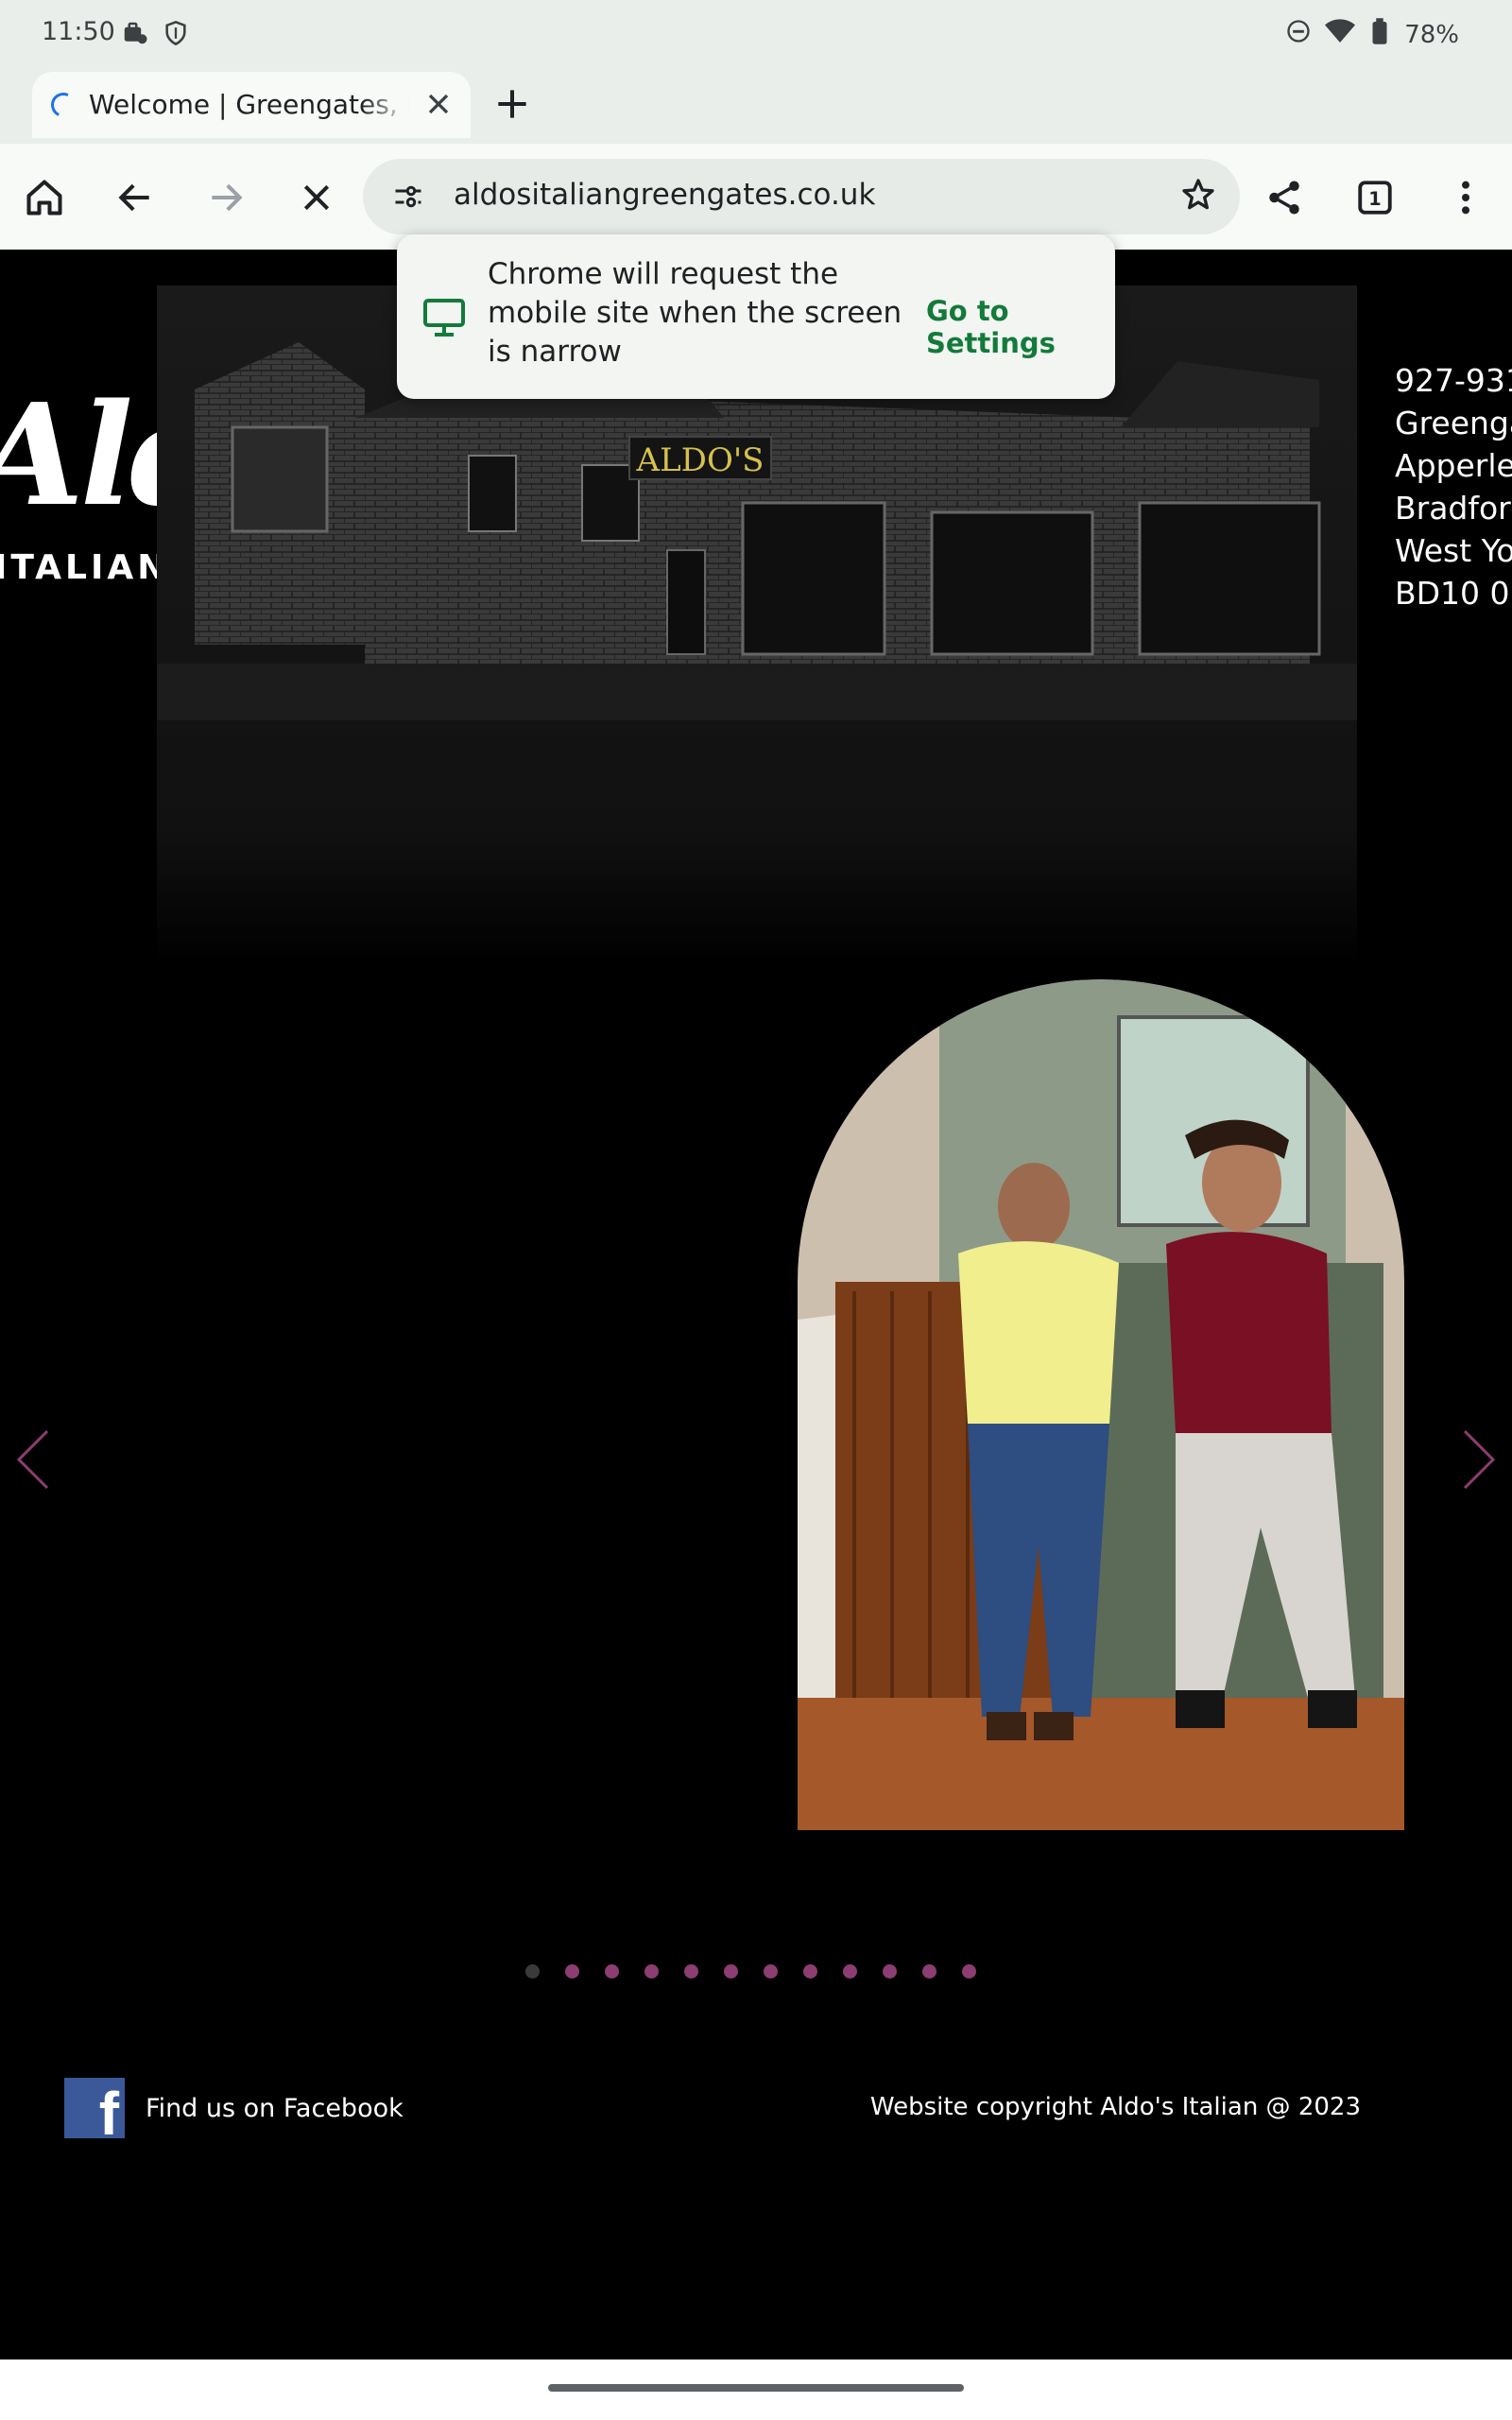 This screenshot has width=1512, height=2420. Describe the element at coordinates (512, 104) in the screenshot. I see `new-tab-icon` at that location.